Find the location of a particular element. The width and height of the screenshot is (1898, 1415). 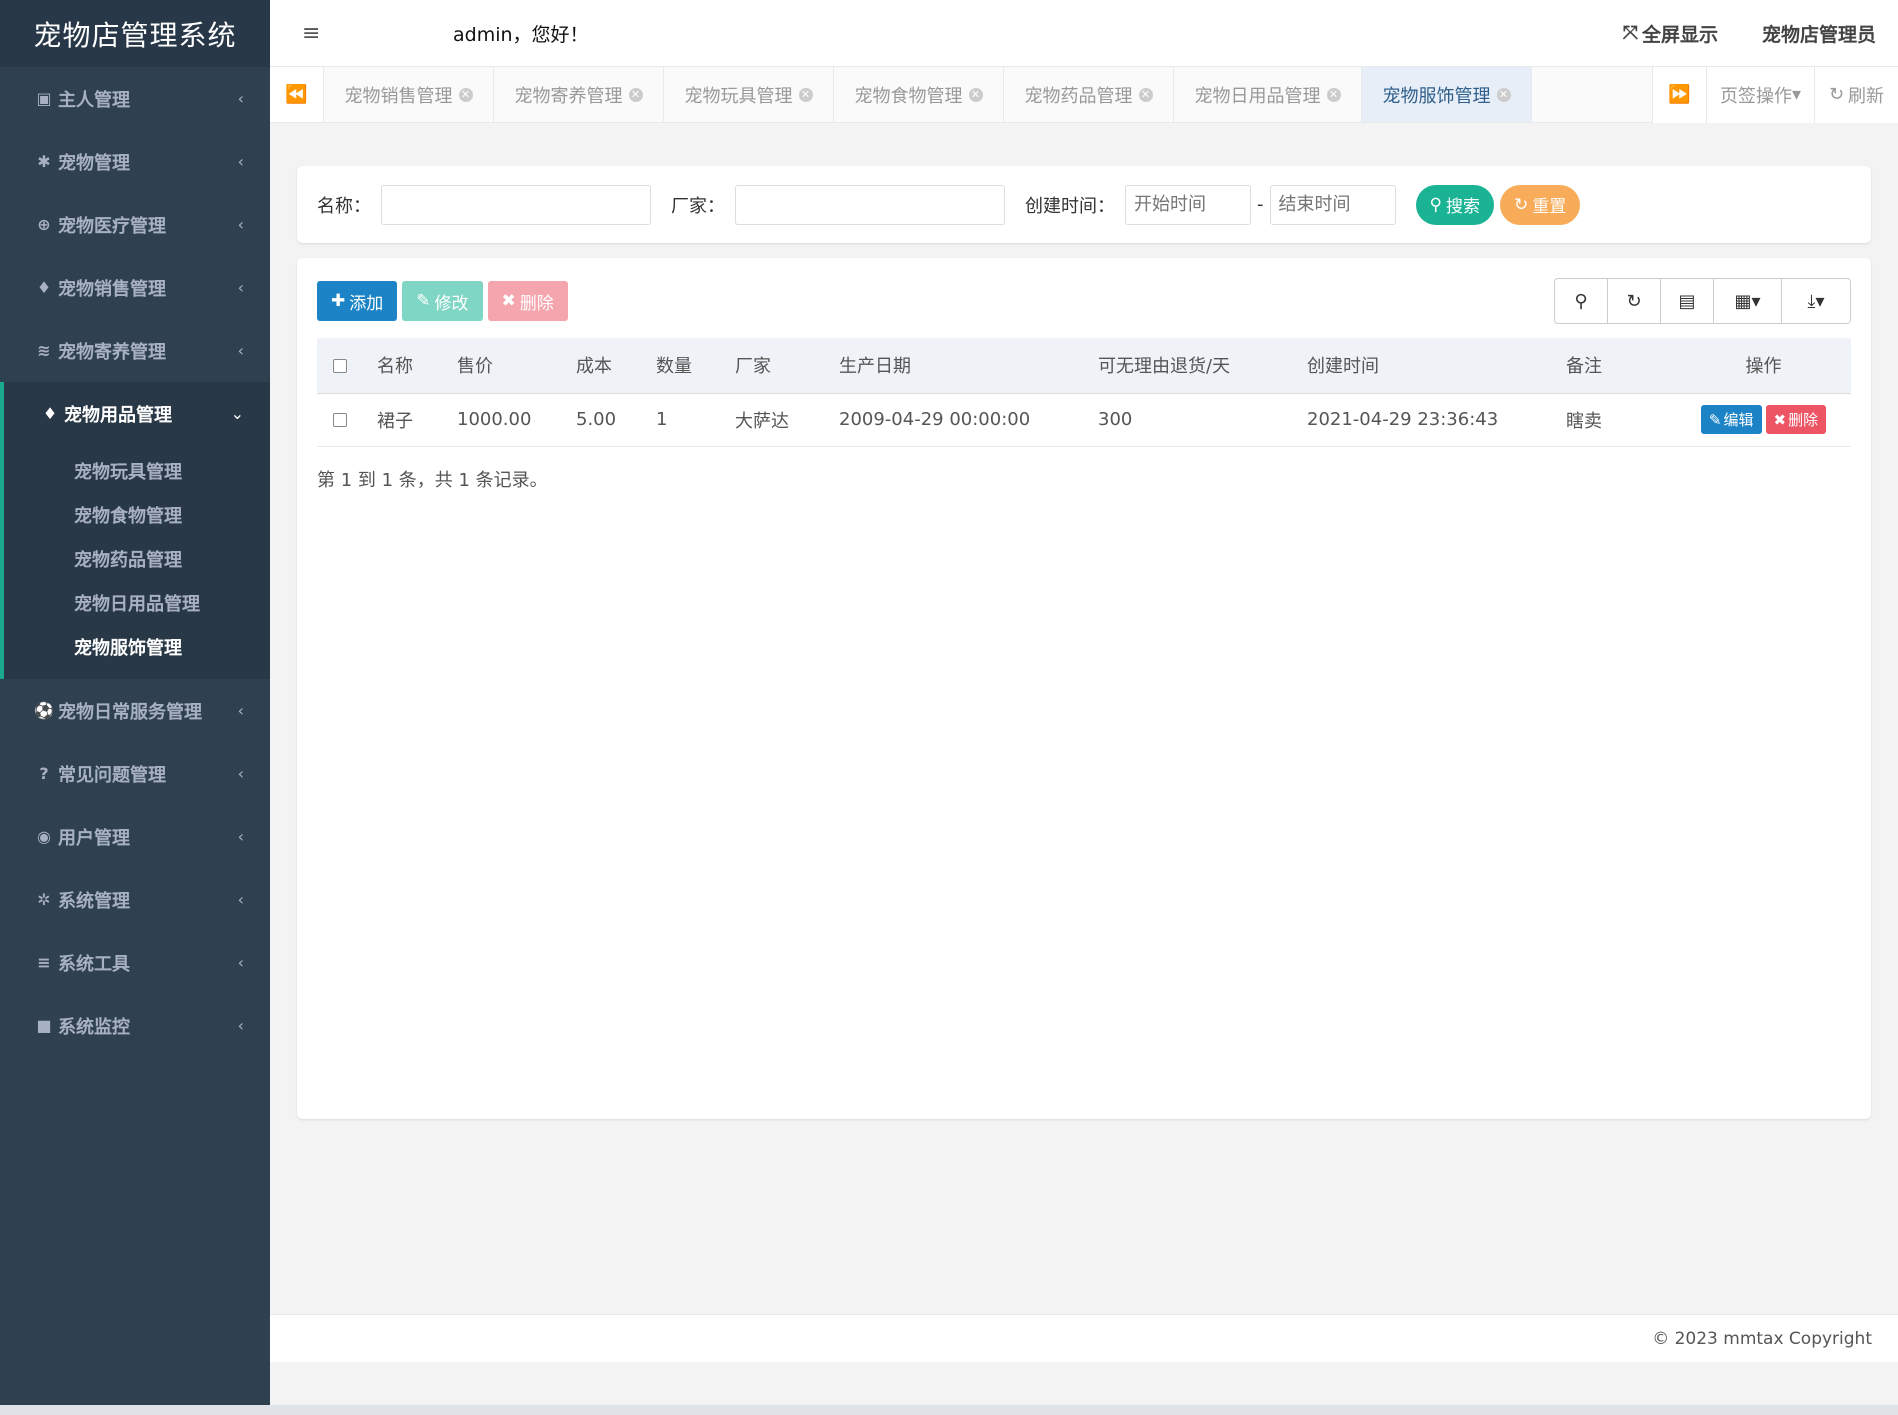

tab-toys: 宠物玩具管理 ✕ is located at coordinates (749, 94).